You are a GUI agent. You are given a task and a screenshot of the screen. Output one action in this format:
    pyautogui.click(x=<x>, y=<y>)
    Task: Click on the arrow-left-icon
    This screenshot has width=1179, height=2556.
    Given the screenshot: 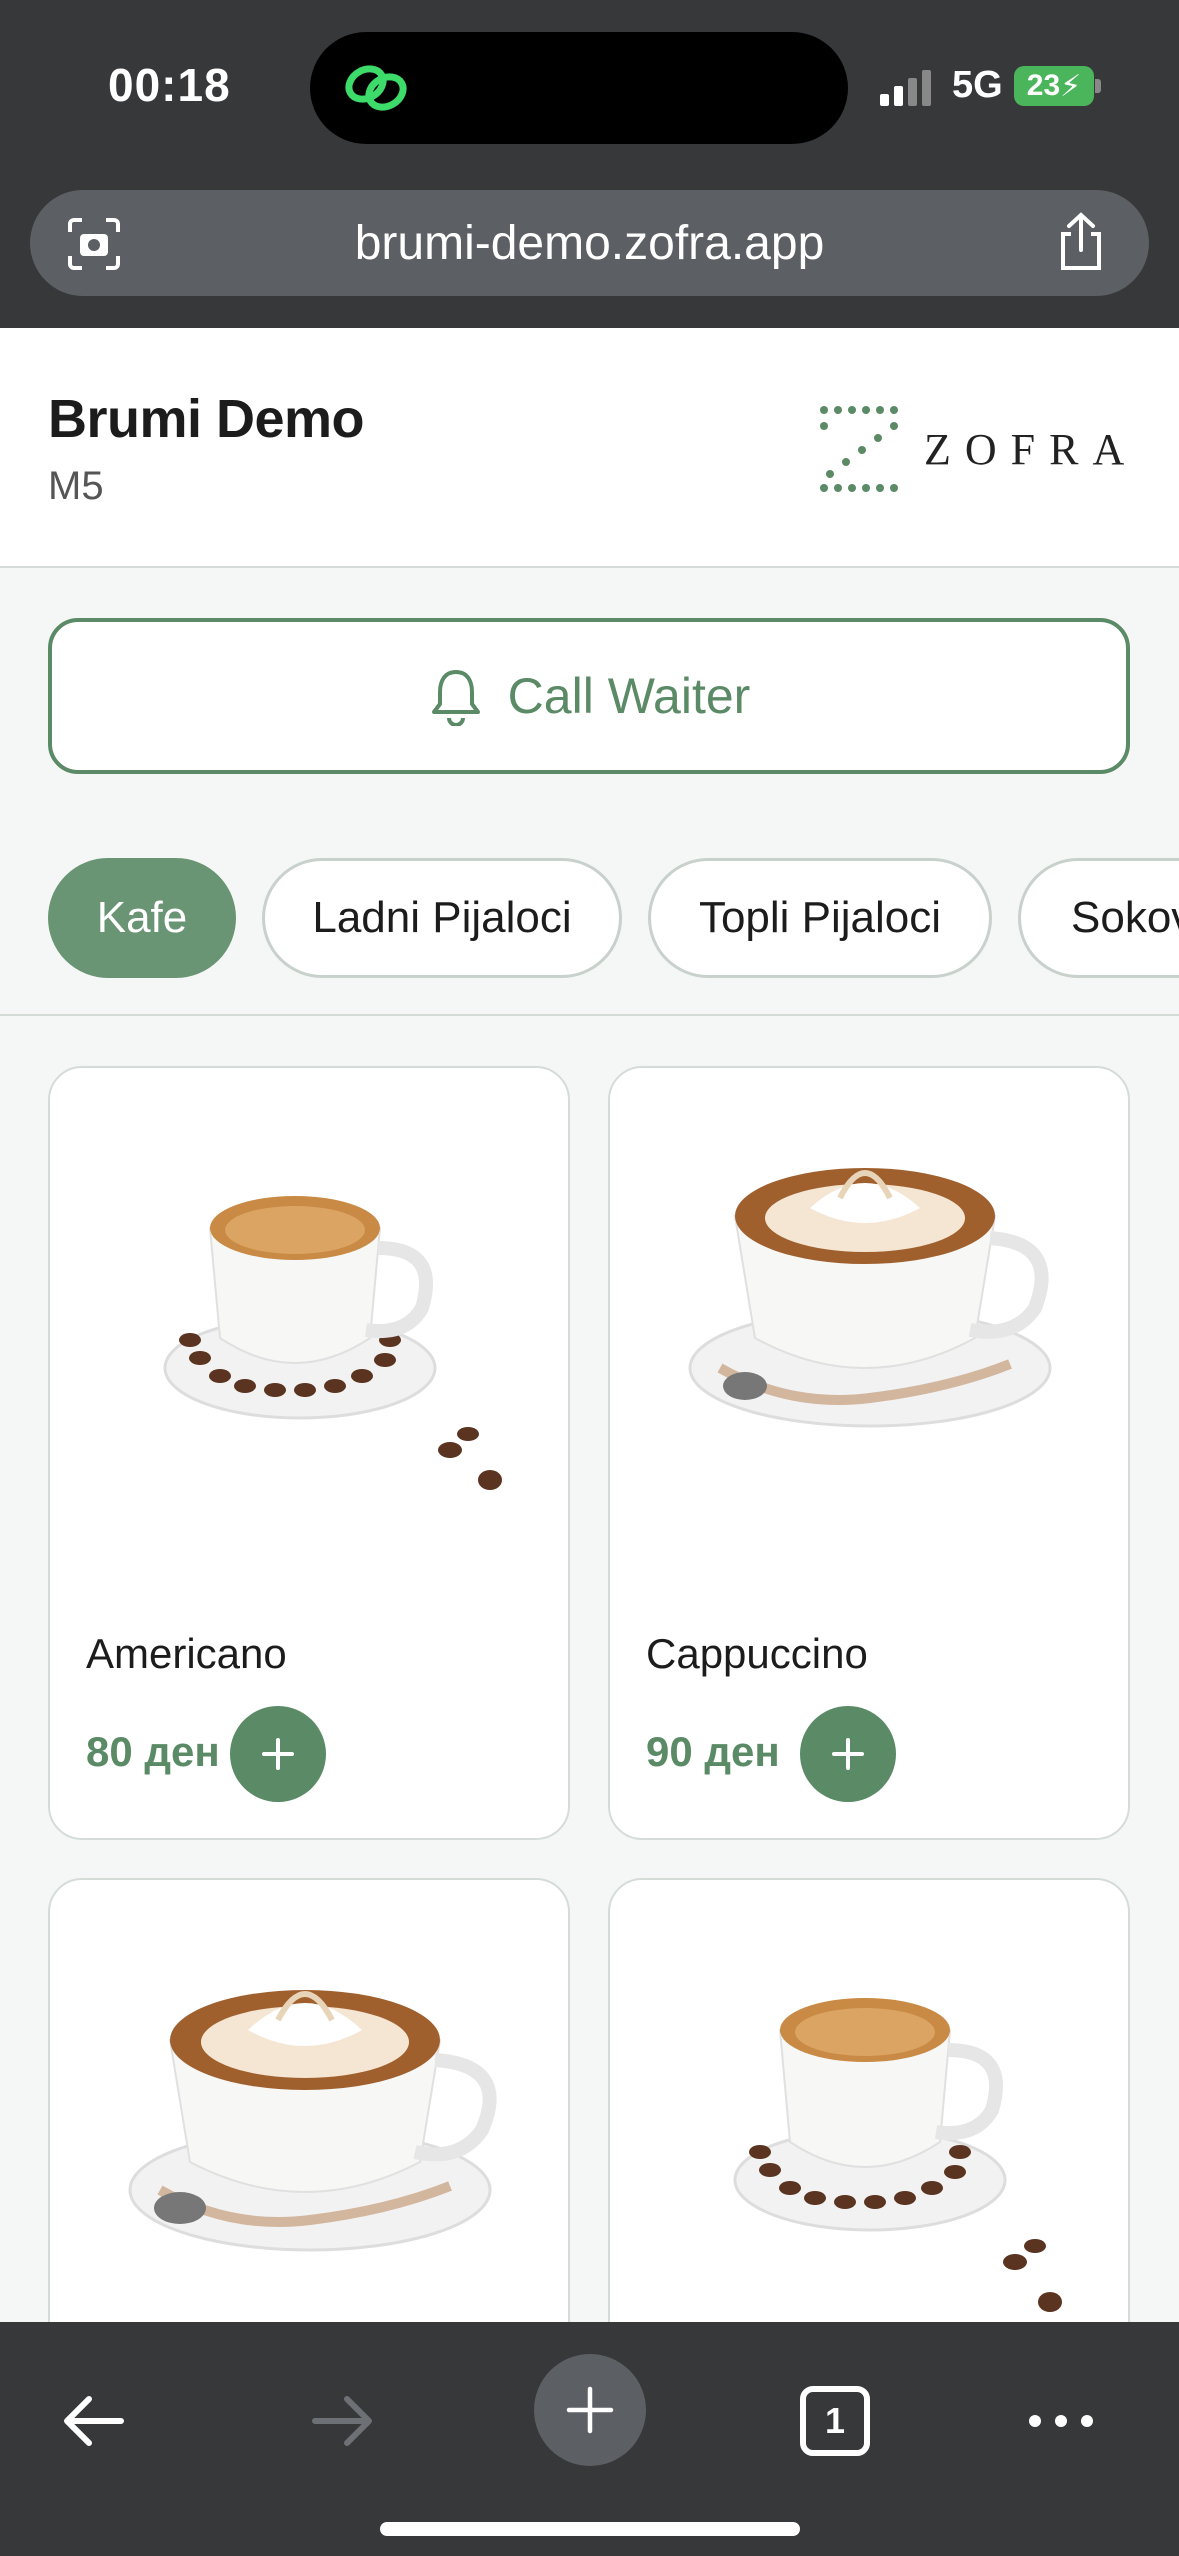 What is the action you would take?
    pyautogui.click(x=94, y=2421)
    